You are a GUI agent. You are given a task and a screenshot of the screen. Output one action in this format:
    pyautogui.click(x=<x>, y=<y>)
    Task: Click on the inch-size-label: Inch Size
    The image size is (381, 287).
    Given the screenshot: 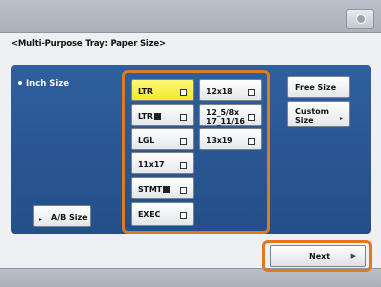 What is the action you would take?
    pyautogui.click(x=43, y=84)
    